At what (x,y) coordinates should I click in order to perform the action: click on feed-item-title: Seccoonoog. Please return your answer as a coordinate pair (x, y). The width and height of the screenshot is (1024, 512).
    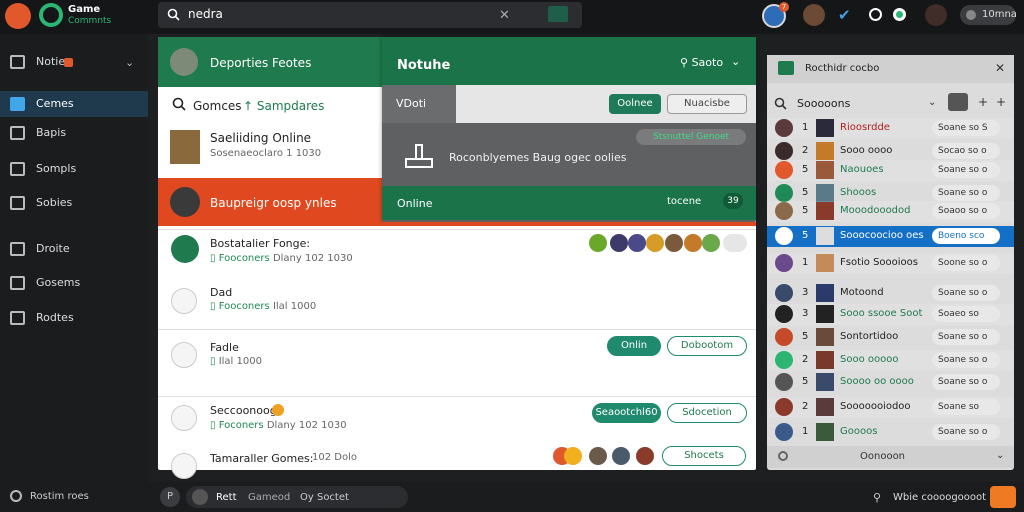
    Looking at the image, I should click on (243, 410).